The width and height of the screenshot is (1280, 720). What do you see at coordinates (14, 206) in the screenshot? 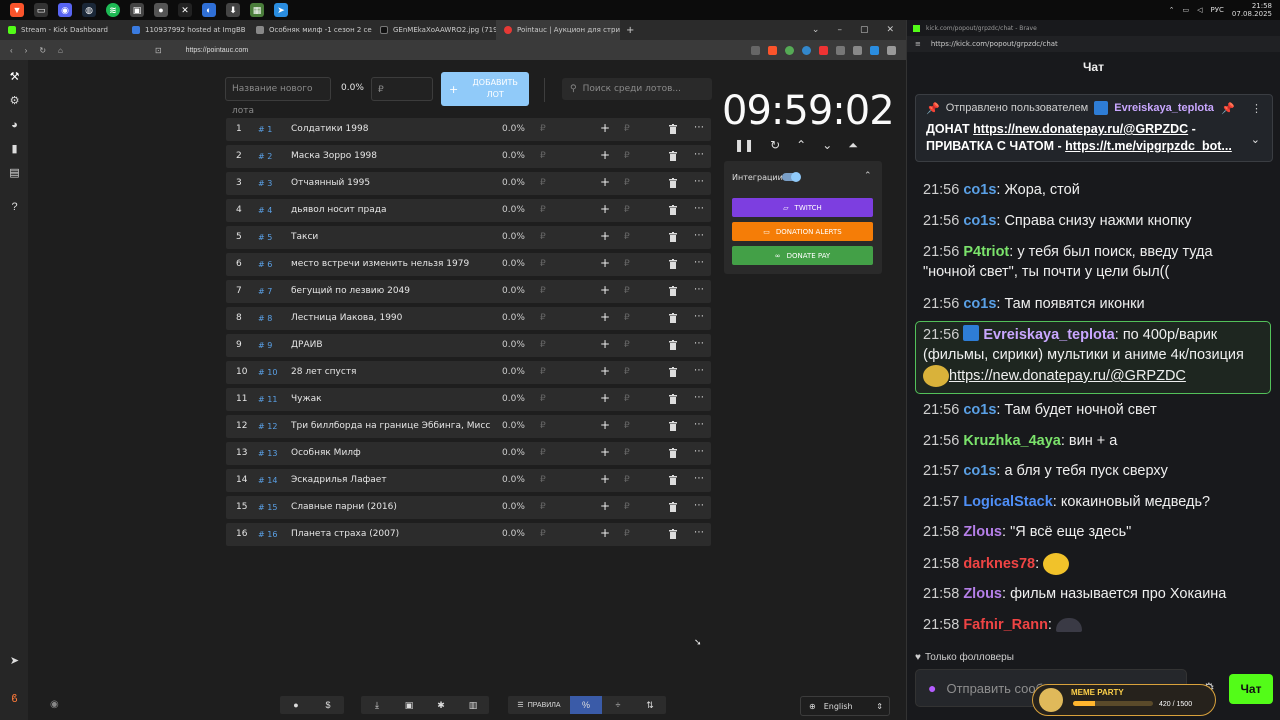
I see `help-icon: ?` at bounding box center [14, 206].